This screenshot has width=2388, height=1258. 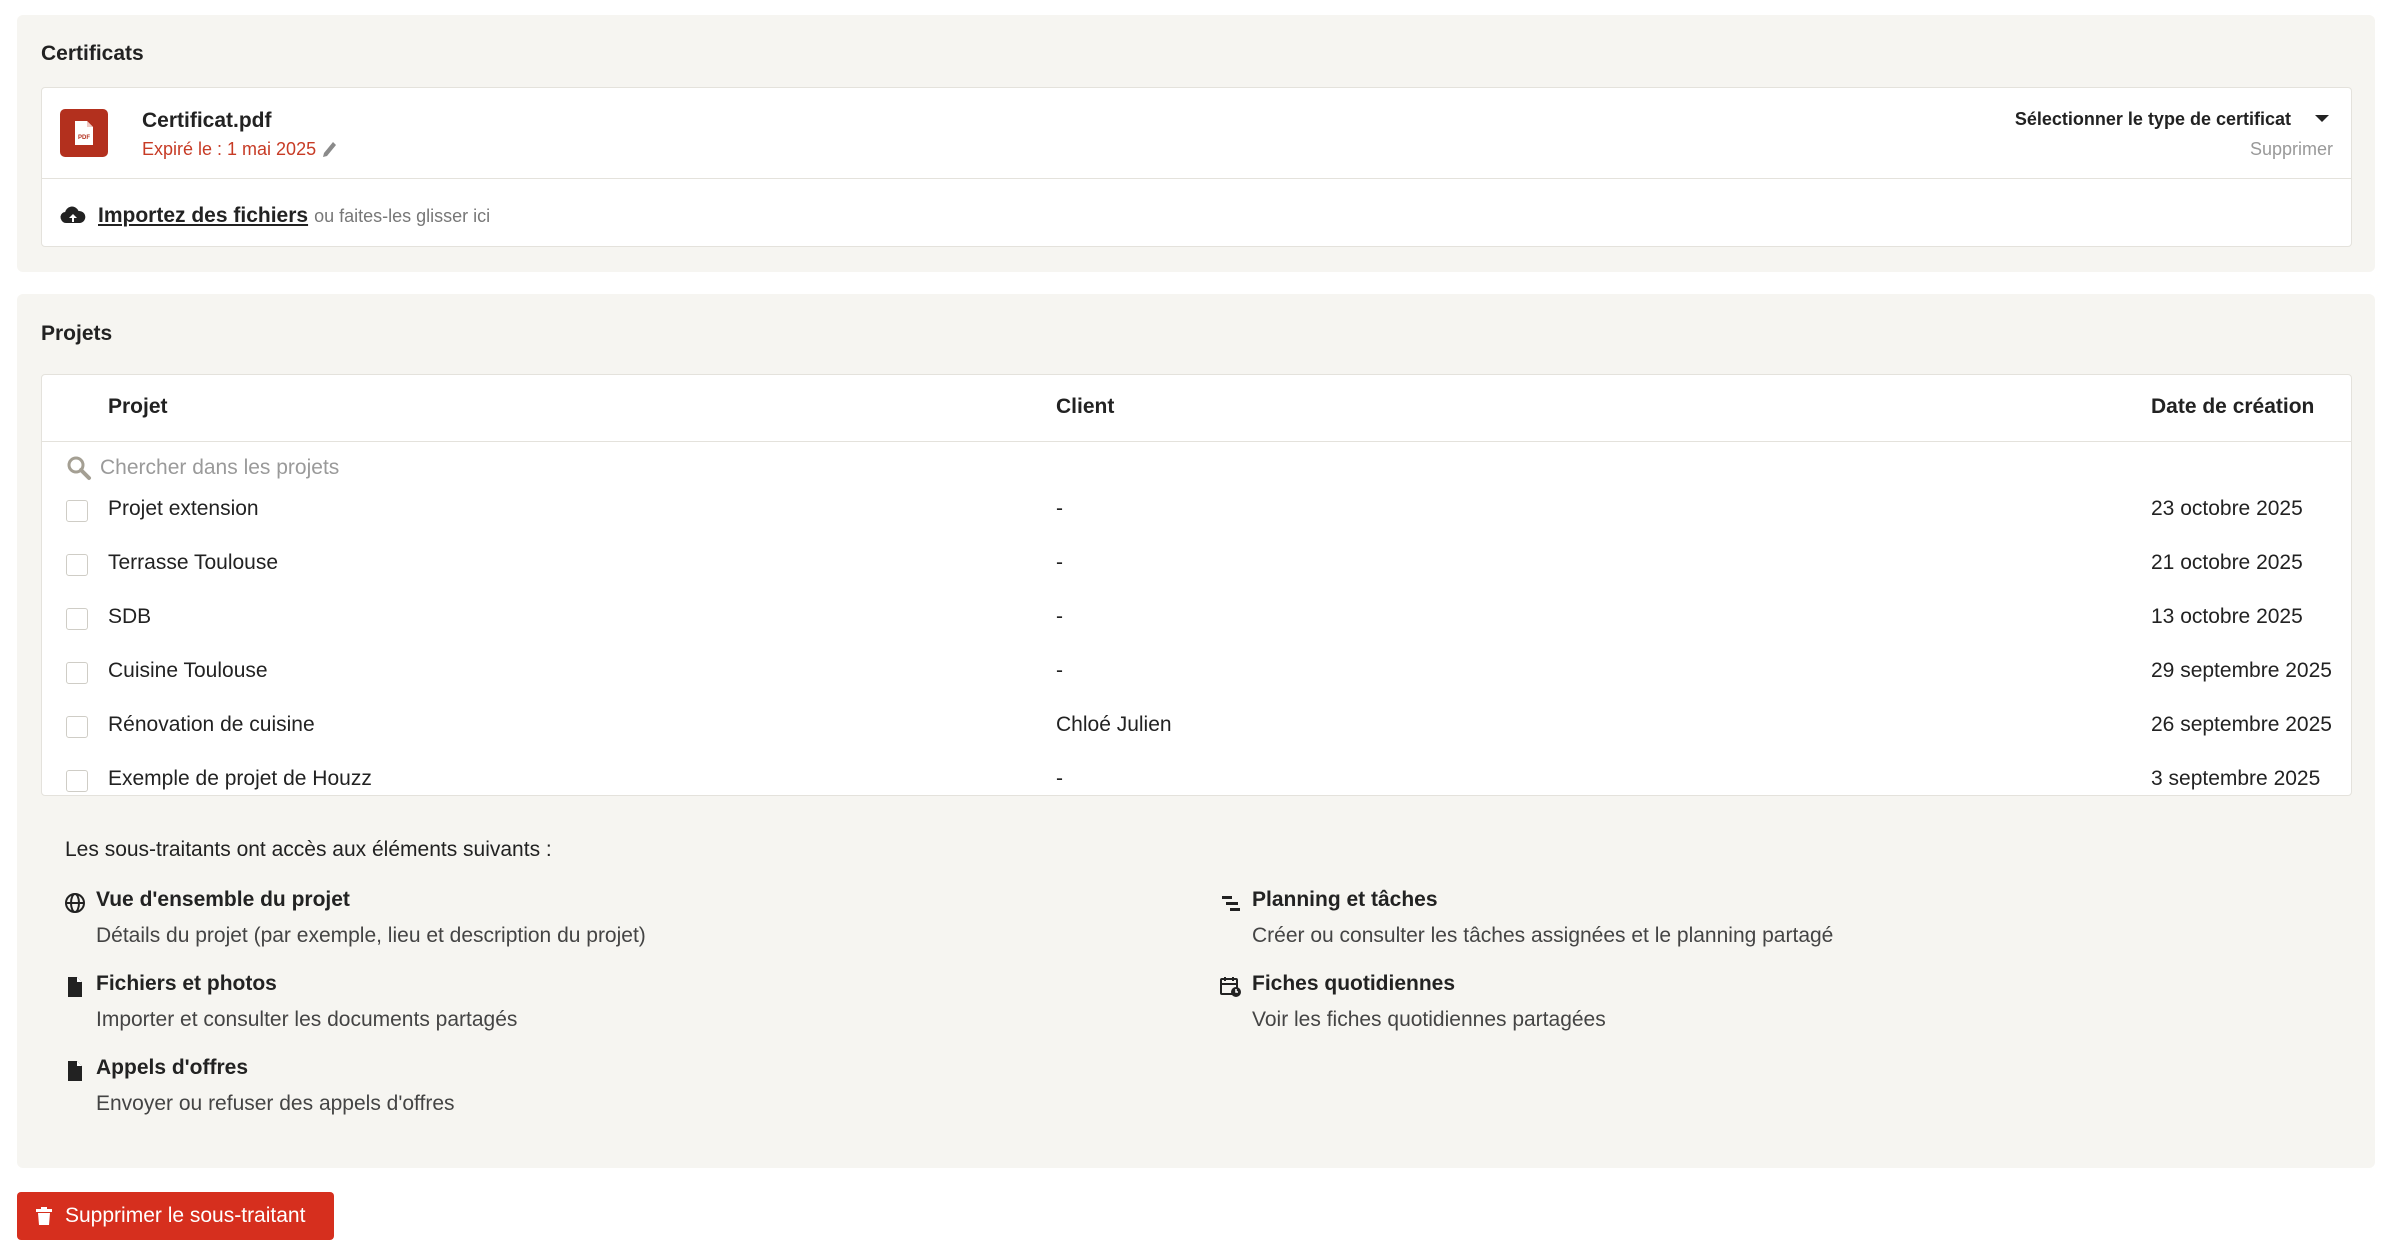 What do you see at coordinates (129, 617) in the screenshot?
I see `cell-project: SDB` at bounding box center [129, 617].